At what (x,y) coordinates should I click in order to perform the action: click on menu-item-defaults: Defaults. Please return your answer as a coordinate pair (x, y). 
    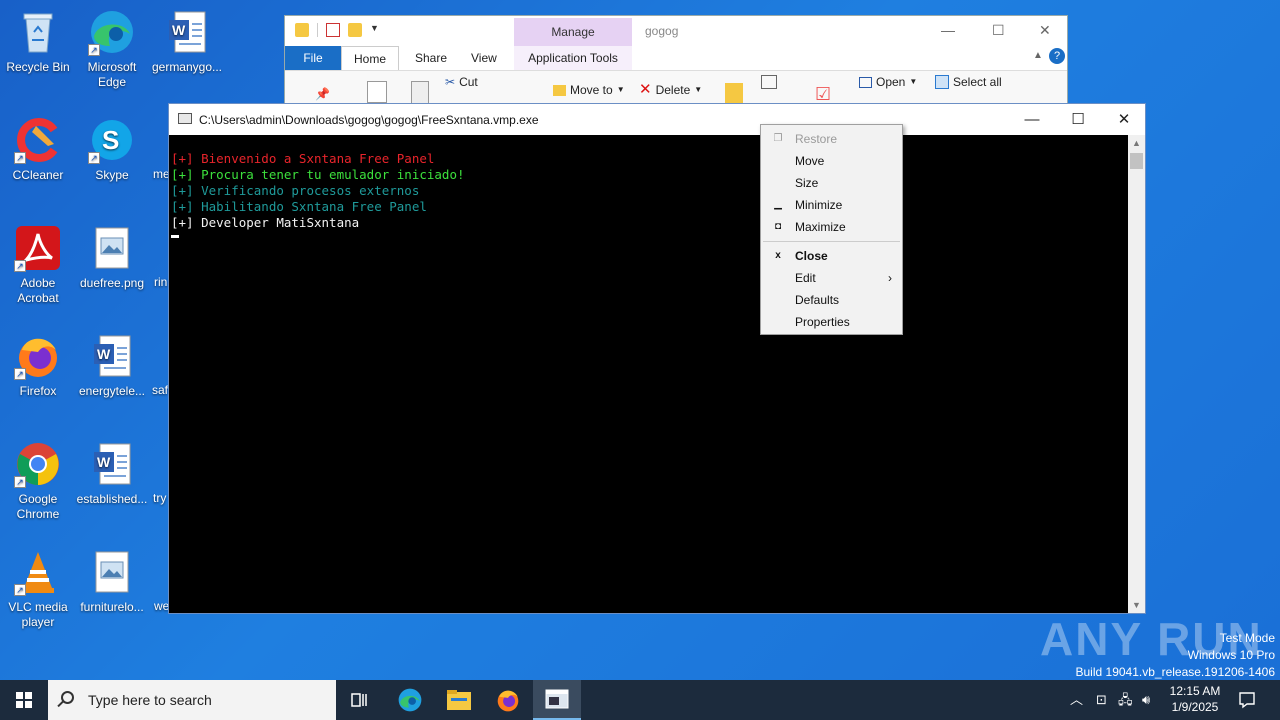
    Looking at the image, I should click on (831, 300).